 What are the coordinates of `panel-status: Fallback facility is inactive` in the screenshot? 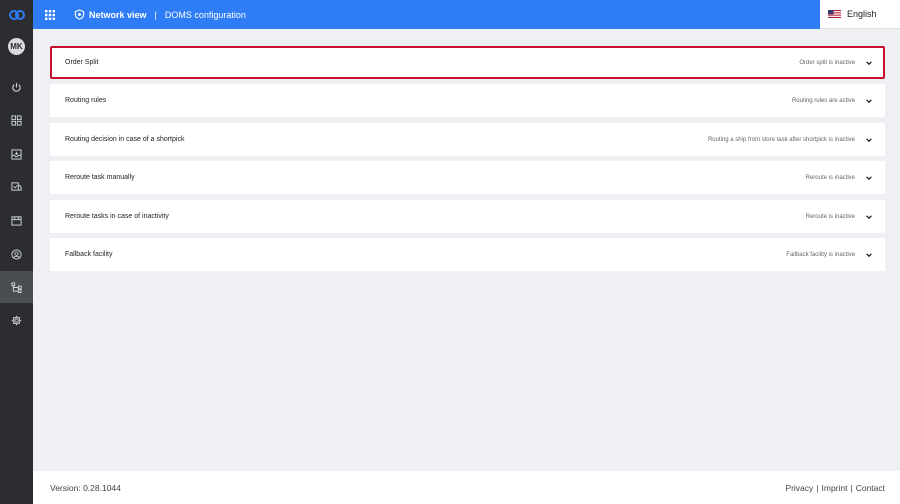 It's located at (820, 254).